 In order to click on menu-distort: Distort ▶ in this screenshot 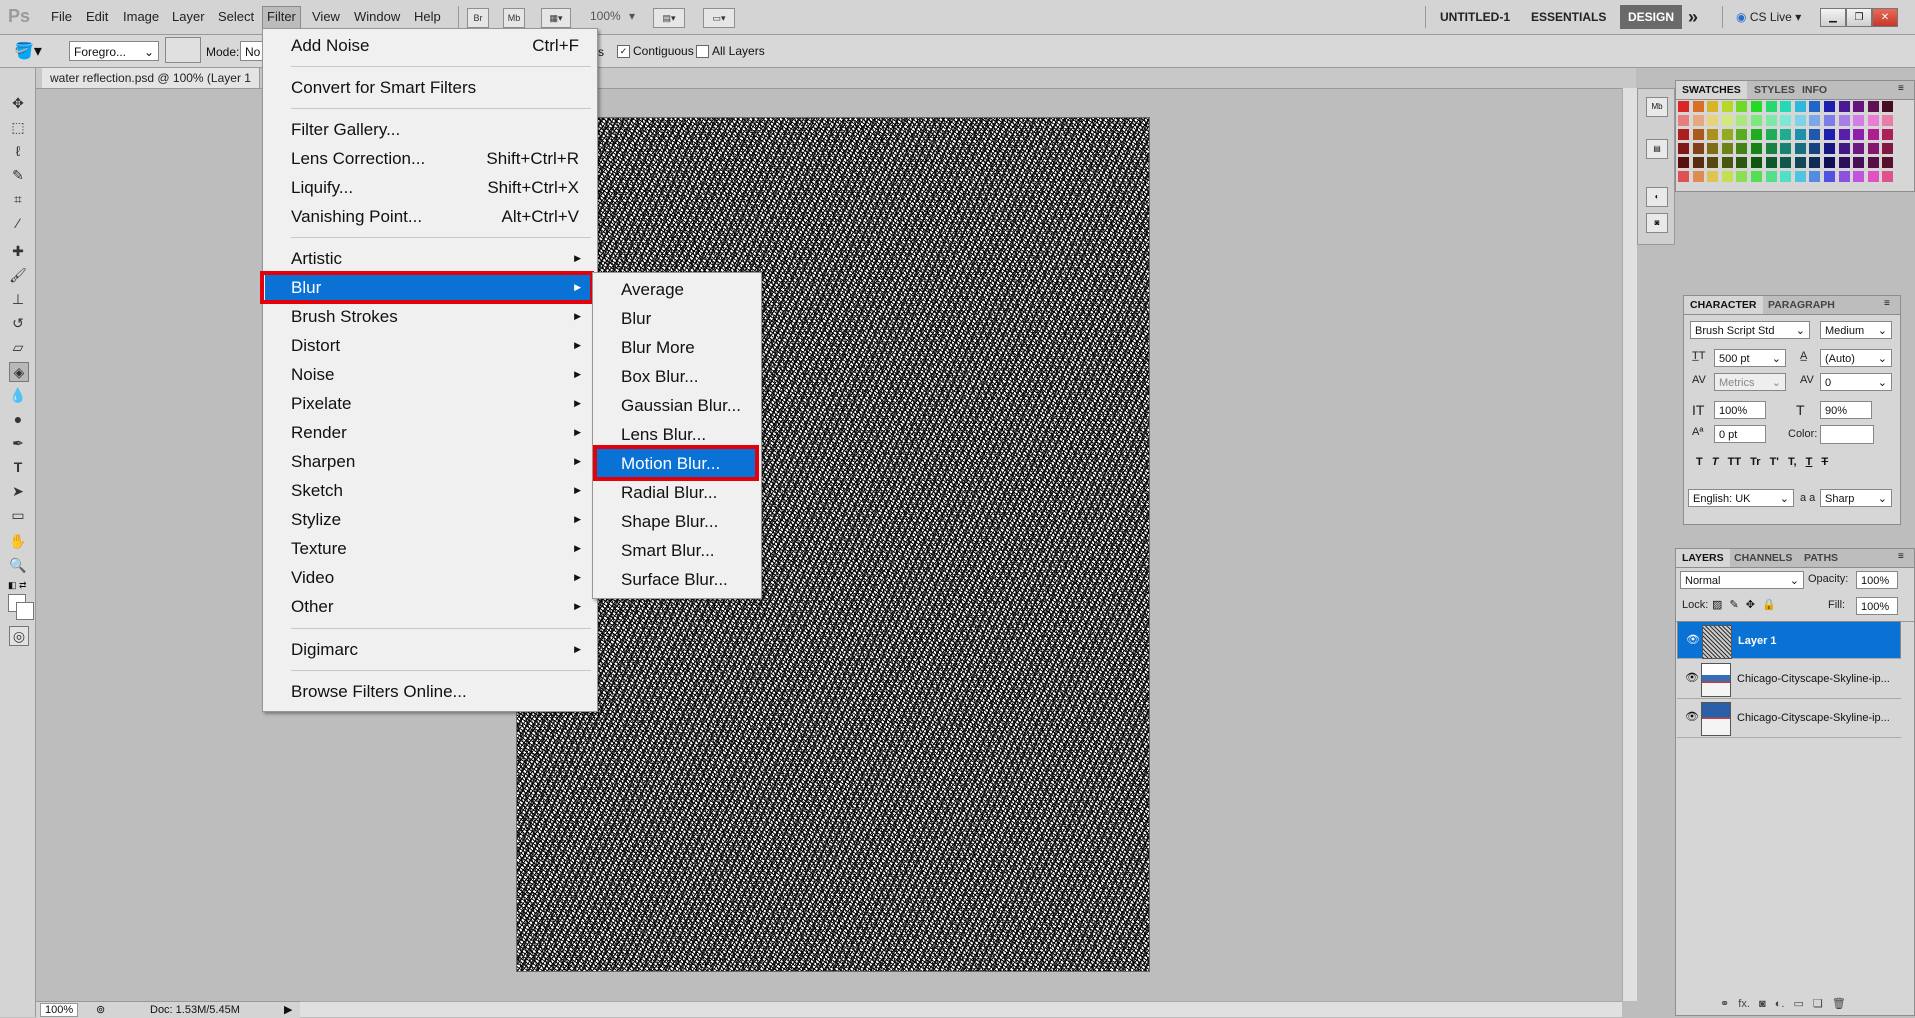, I will do `click(428, 345)`.